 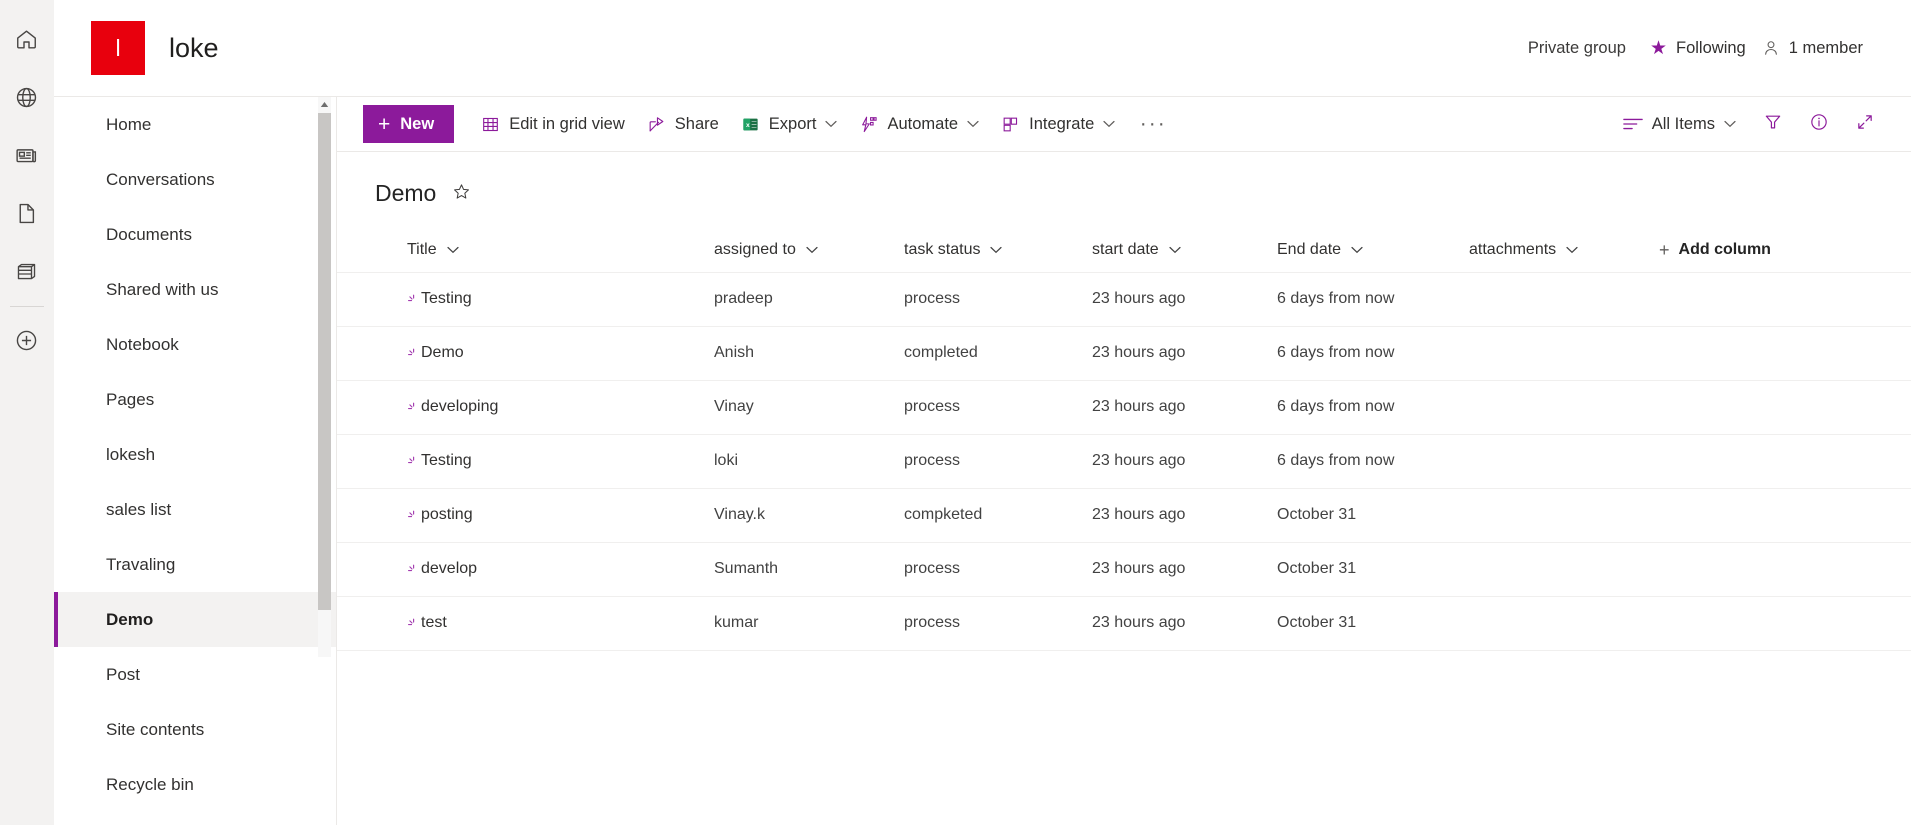 What do you see at coordinates (195, 179) in the screenshot?
I see `sidebar-item-conversations: Conversations` at bounding box center [195, 179].